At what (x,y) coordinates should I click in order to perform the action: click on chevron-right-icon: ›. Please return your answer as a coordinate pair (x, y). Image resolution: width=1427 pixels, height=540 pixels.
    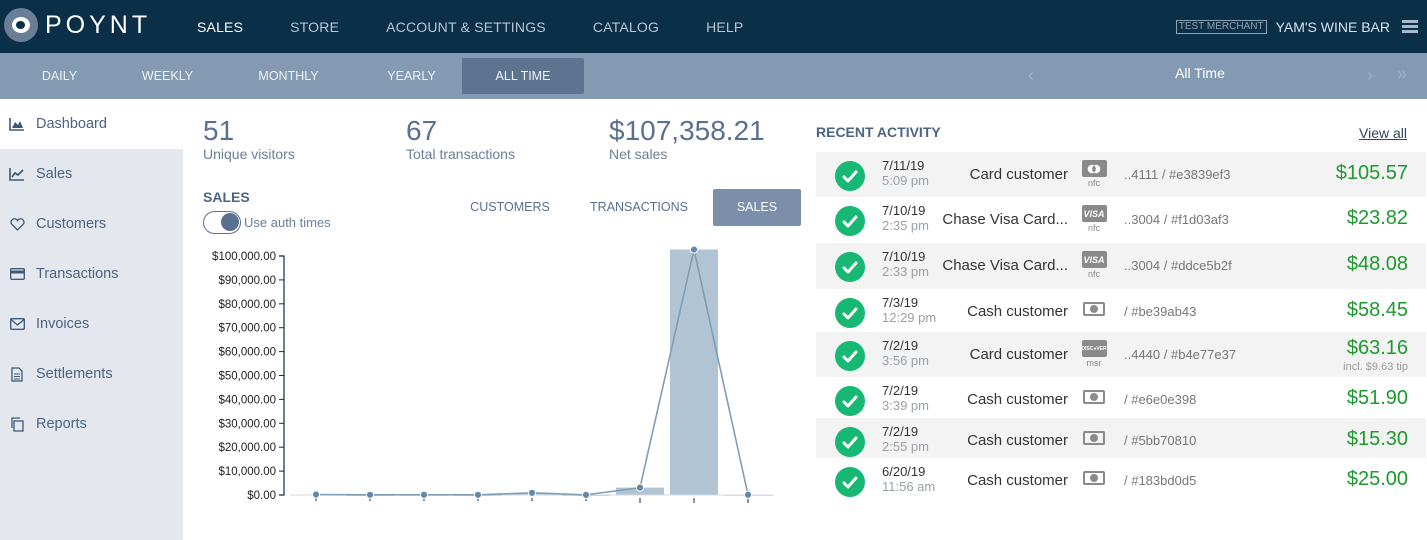
    Looking at the image, I should click on (1370, 75).